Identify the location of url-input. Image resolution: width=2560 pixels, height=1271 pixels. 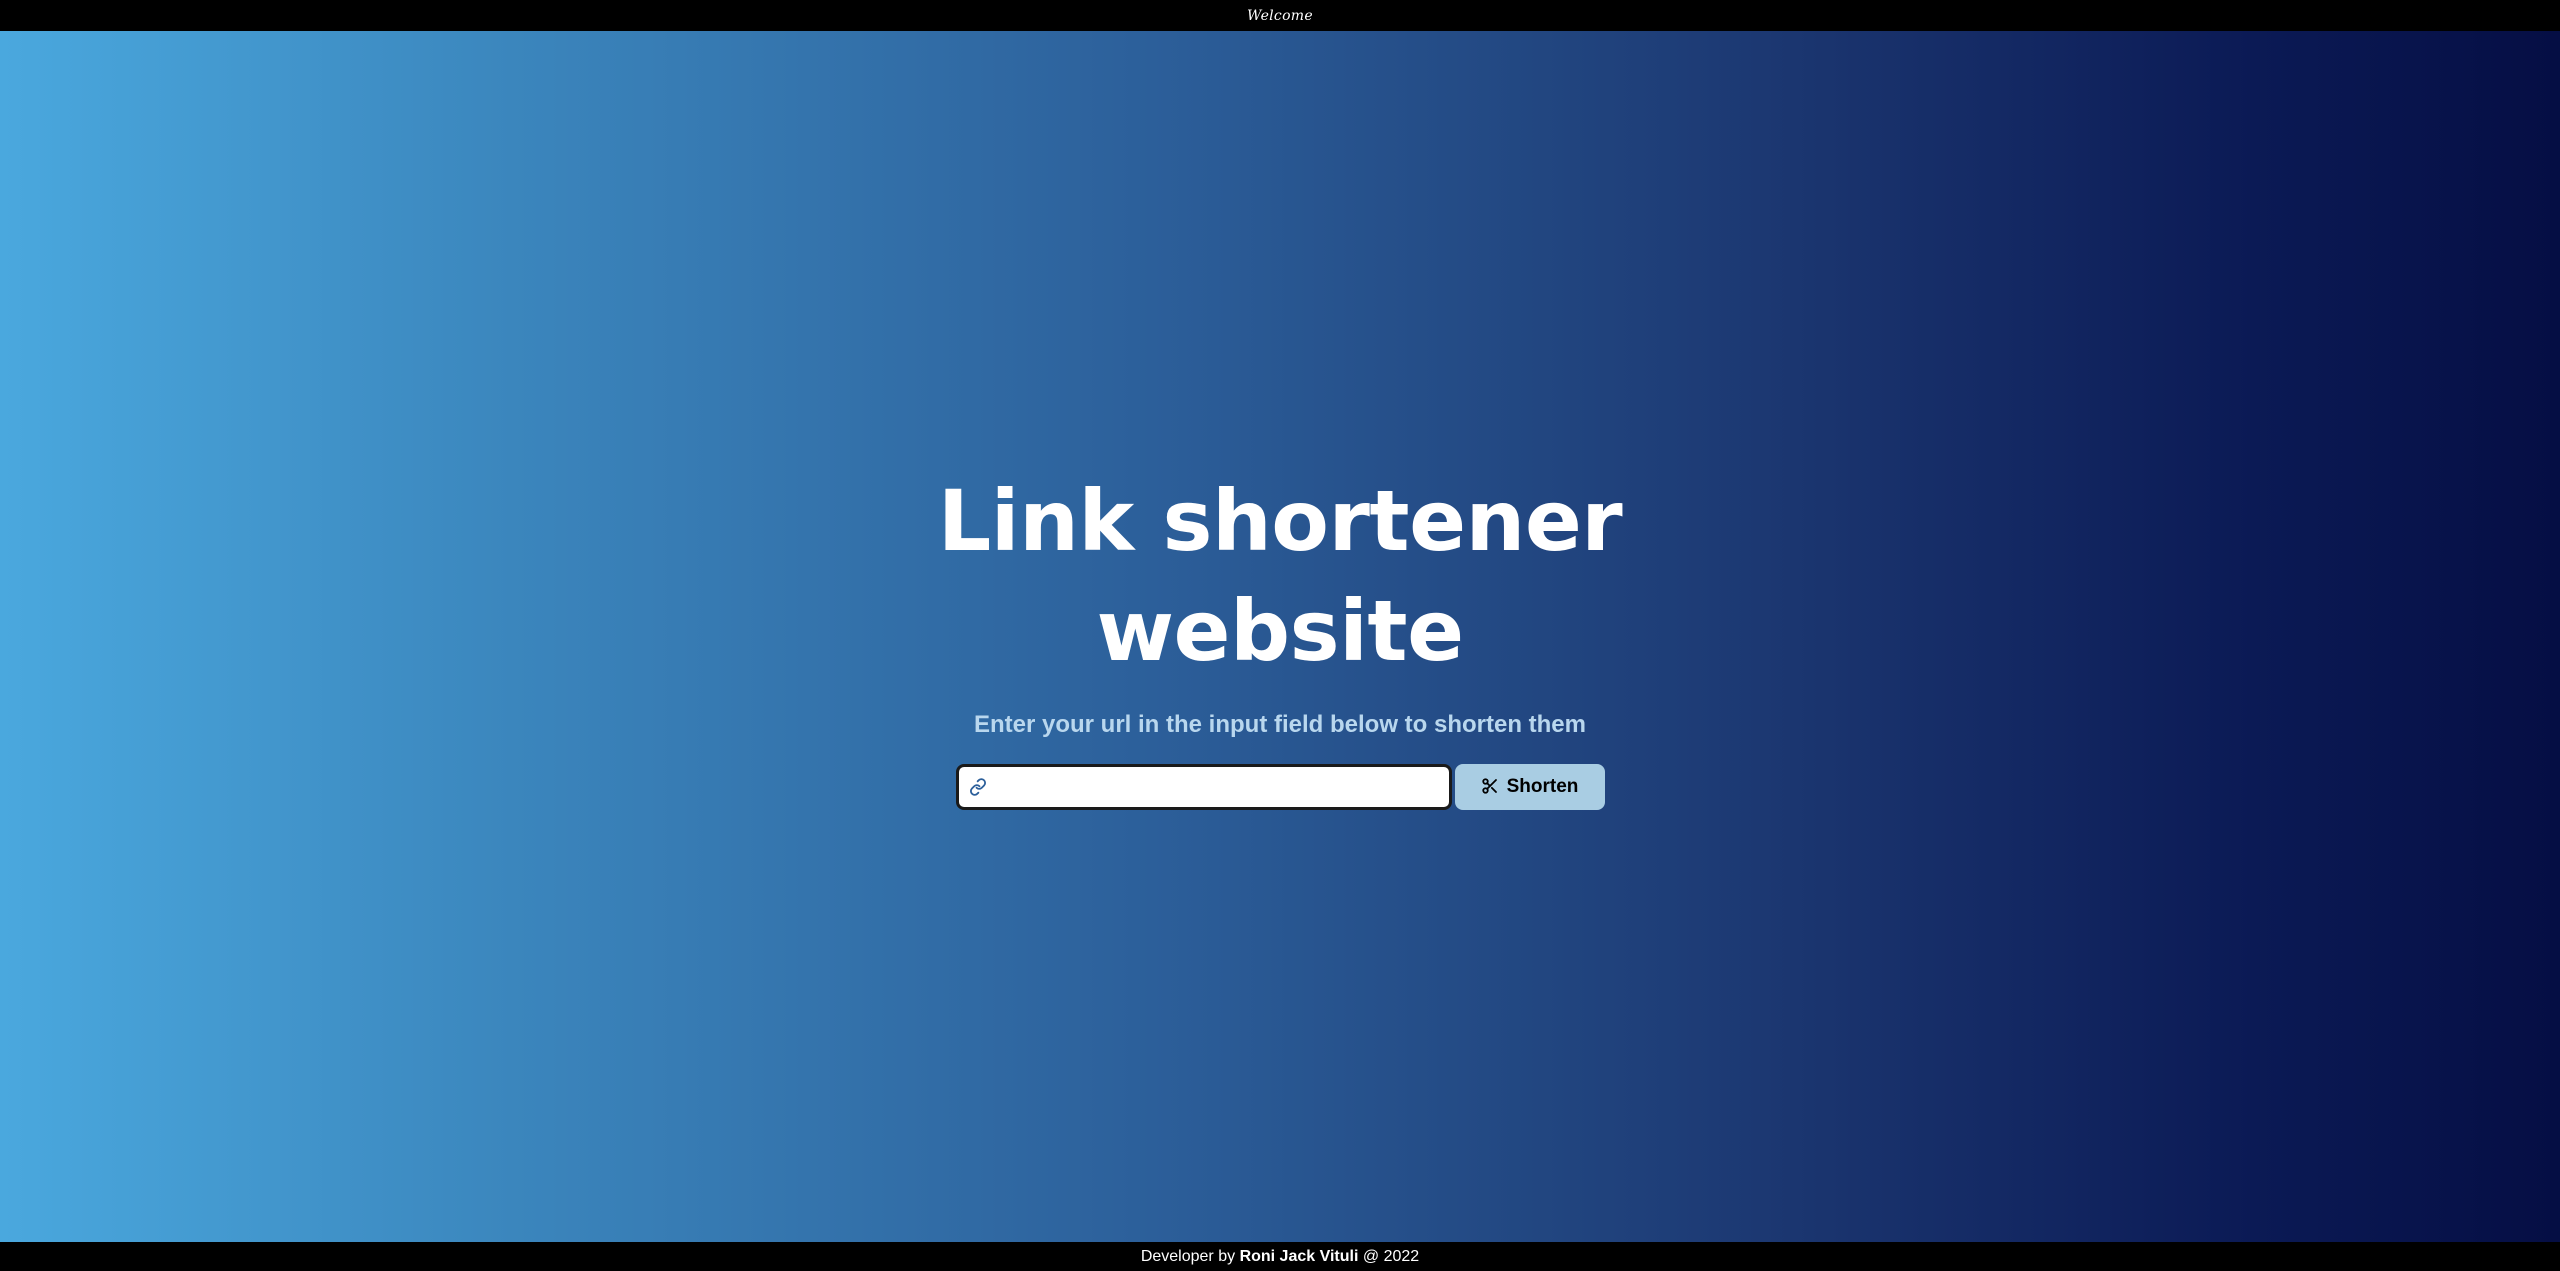
(1218, 787).